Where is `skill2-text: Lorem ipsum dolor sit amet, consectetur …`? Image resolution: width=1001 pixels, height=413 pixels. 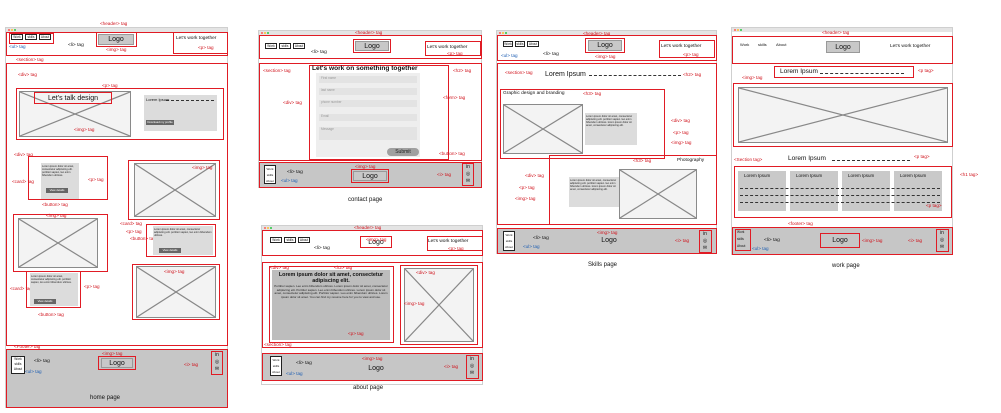
skill2-text: Lorem ipsum dolor sit amet, consectetur … is located at coordinates (593, 185).